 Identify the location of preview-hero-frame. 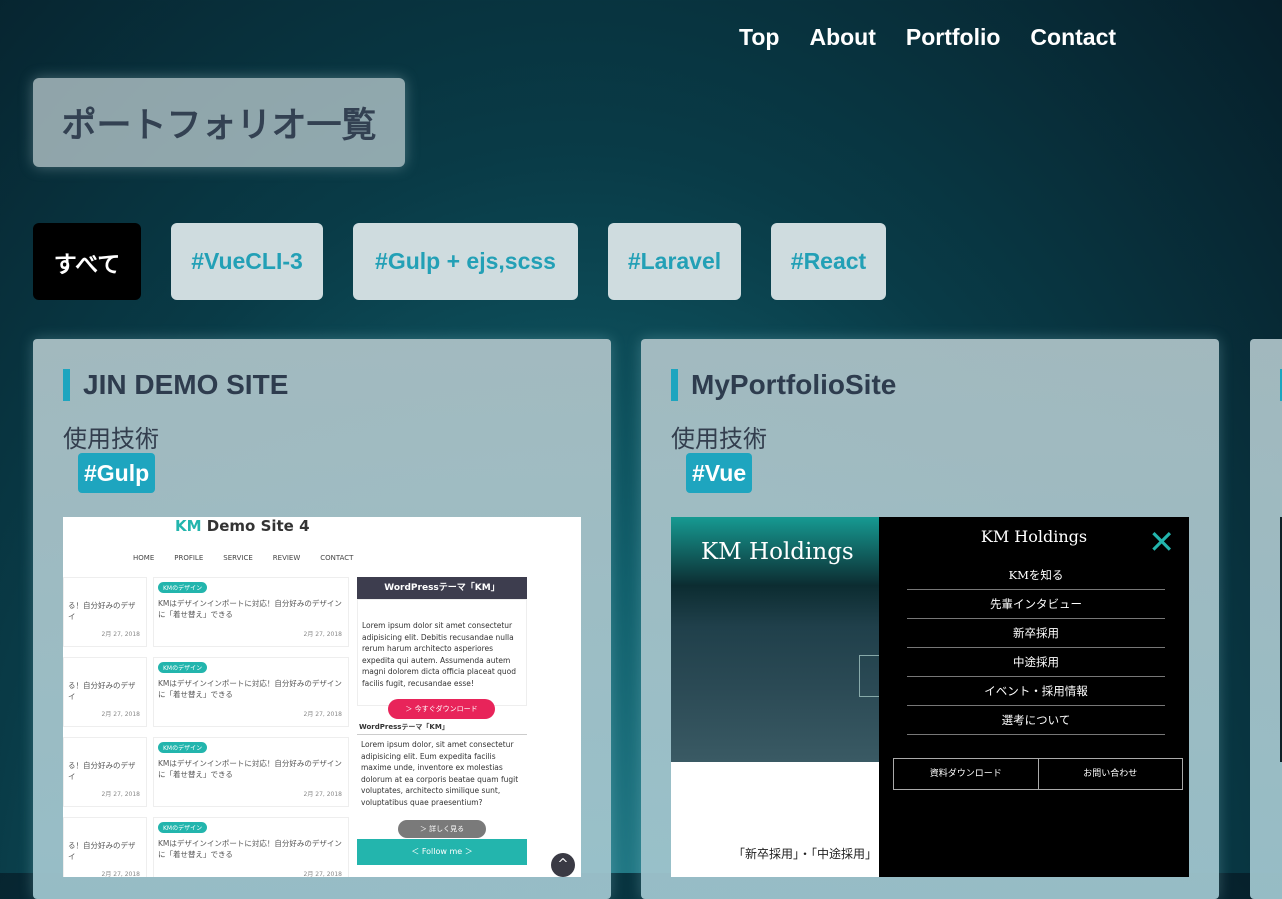
(869, 676).